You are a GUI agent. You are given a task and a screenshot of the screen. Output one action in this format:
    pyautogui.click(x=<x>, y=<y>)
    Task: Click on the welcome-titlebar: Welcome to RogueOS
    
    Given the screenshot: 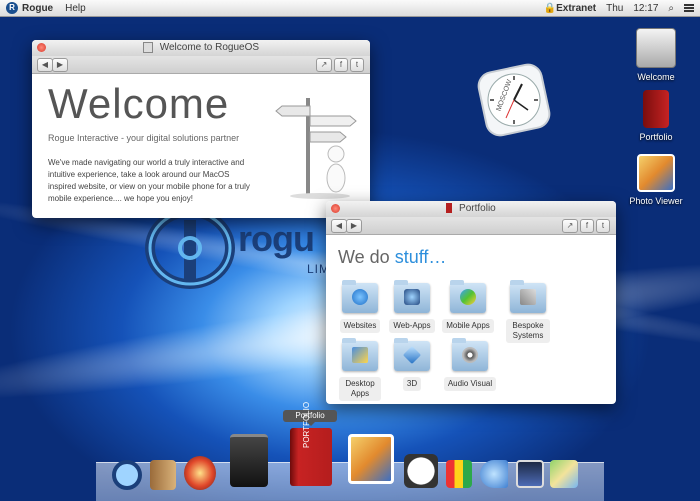 What is the action you would take?
    pyautogui.click(x=201, y=48)
    